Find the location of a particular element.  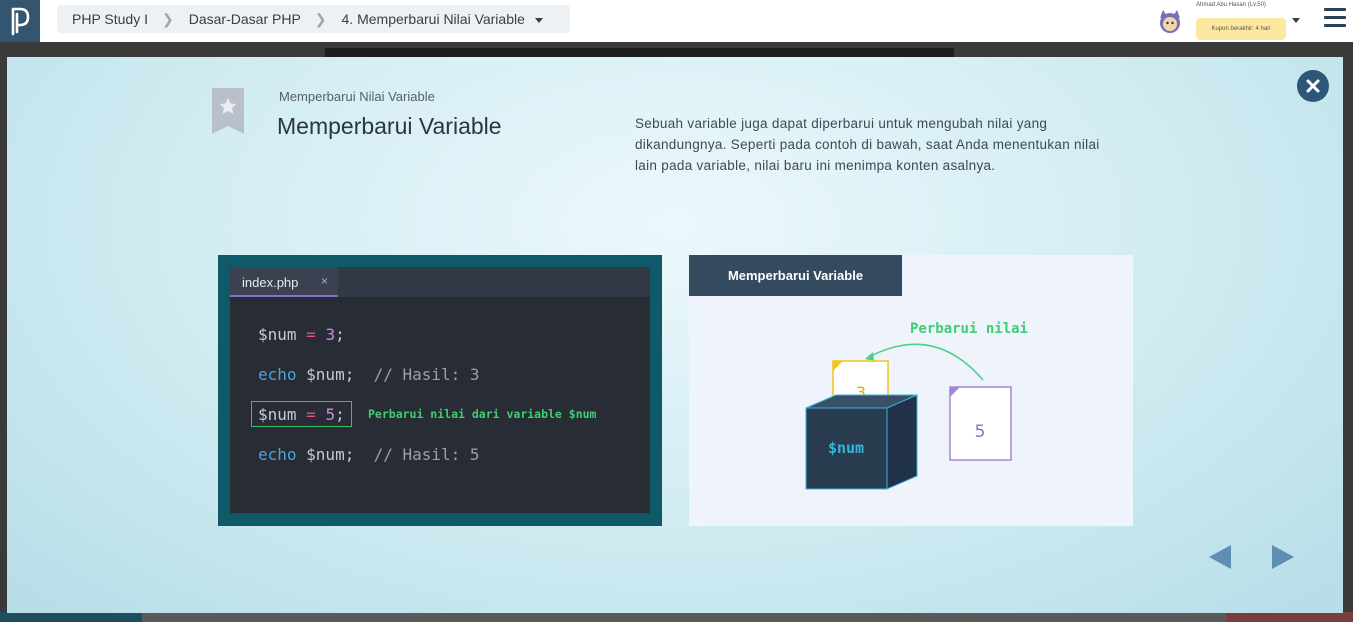

background-footer is located at coordinates (676, 617).